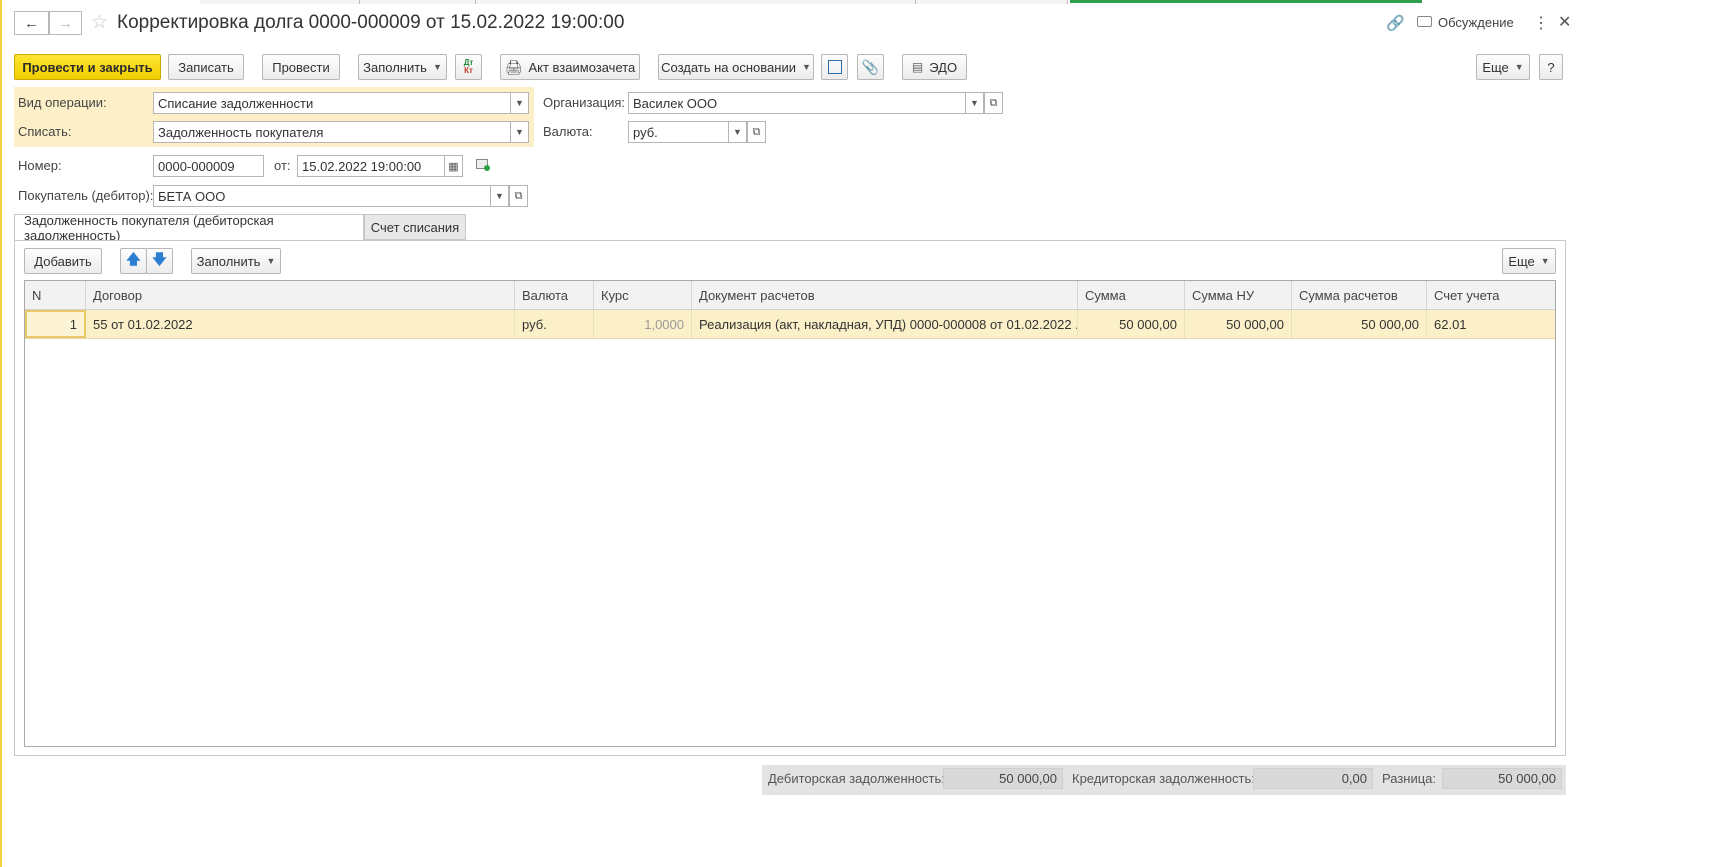 Image resolution: width=1712 pixels, height=867 pixels. I want to click on organization-dropdown-icon: ▼, so click(974, 103).